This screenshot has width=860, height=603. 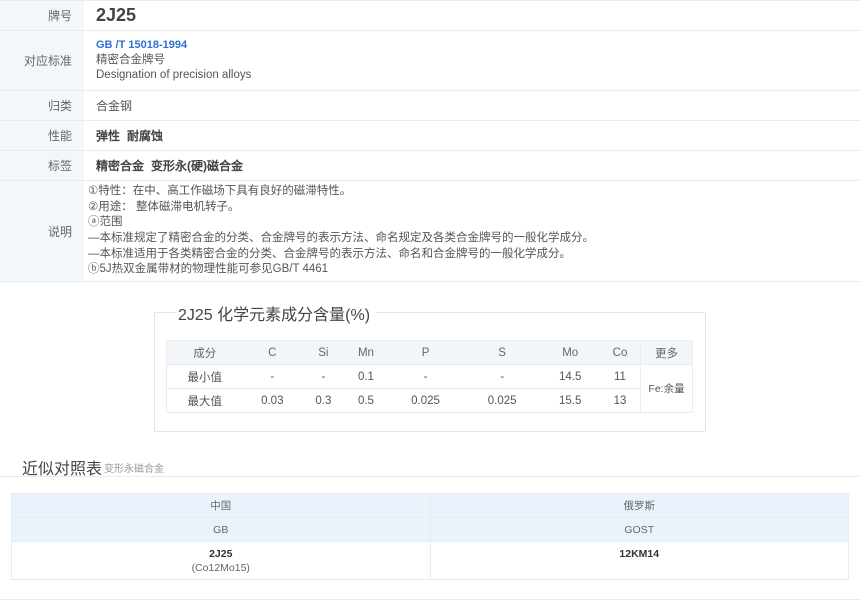 What do you see at coordinates (666, 388) in the screenshot?
I see `composition-more-value: Fe:余量` at bounding box center [666, 388].